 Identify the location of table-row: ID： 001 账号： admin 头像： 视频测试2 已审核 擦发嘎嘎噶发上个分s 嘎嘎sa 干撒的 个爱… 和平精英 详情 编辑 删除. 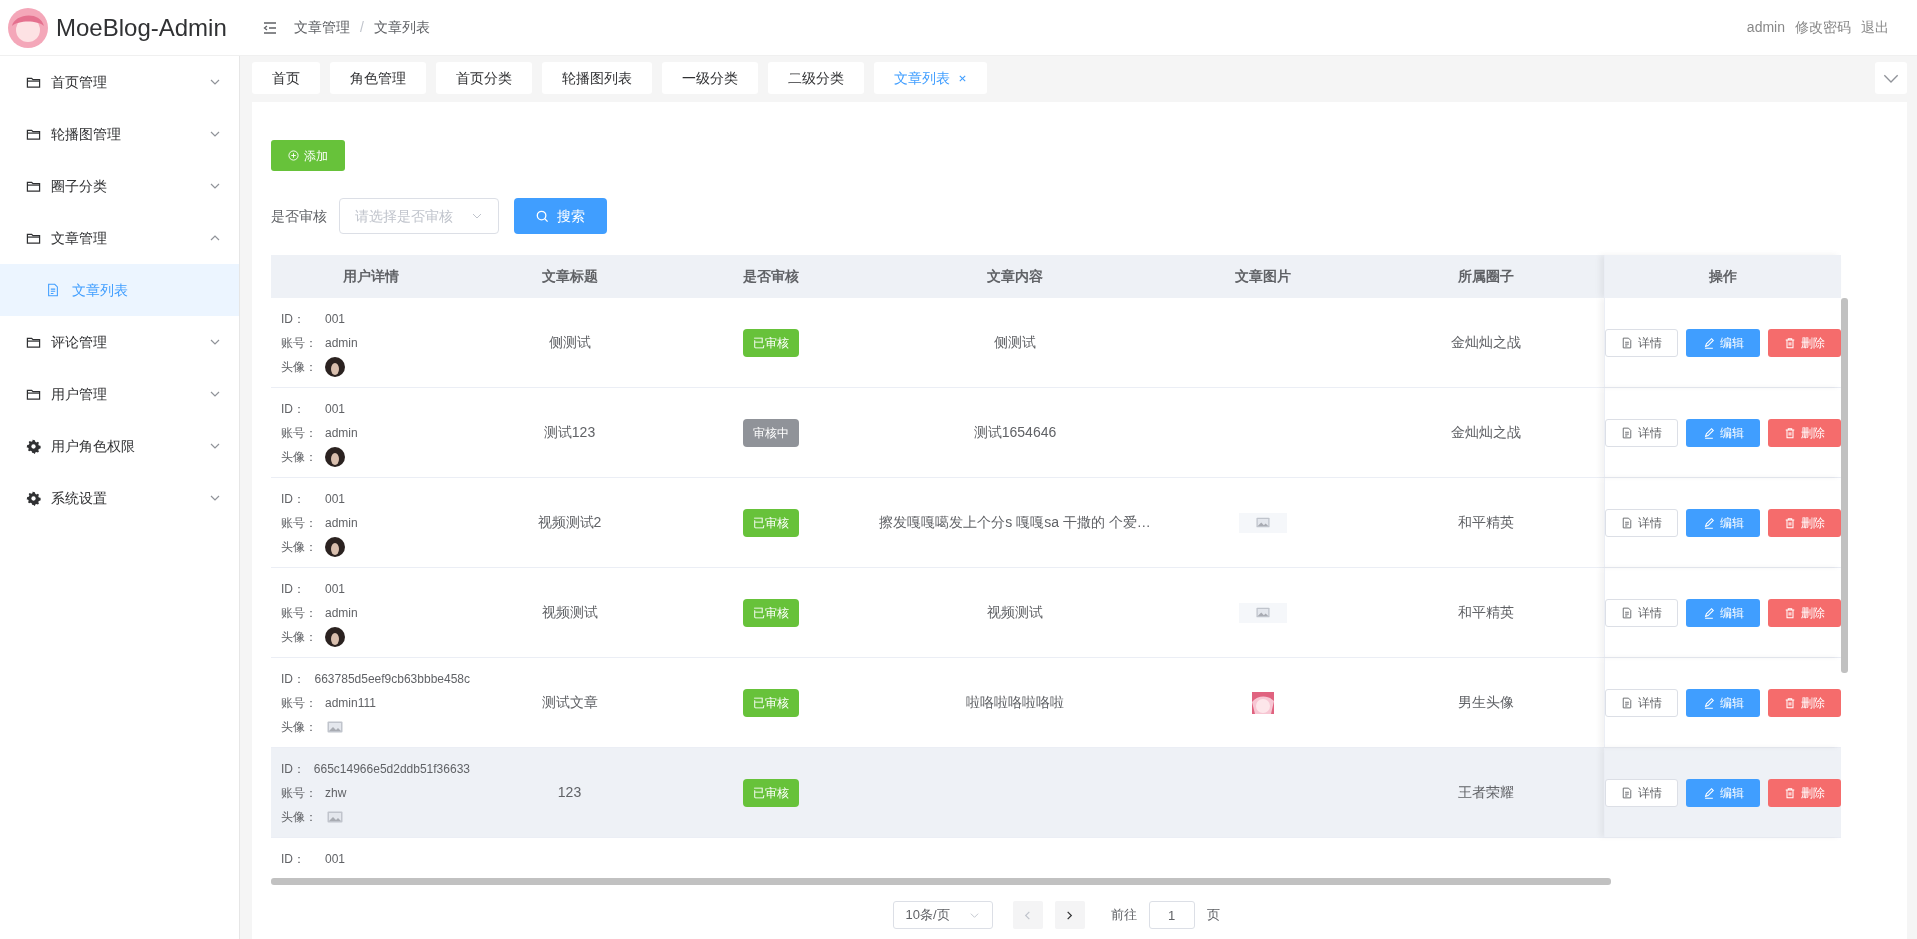
(1056, 523).